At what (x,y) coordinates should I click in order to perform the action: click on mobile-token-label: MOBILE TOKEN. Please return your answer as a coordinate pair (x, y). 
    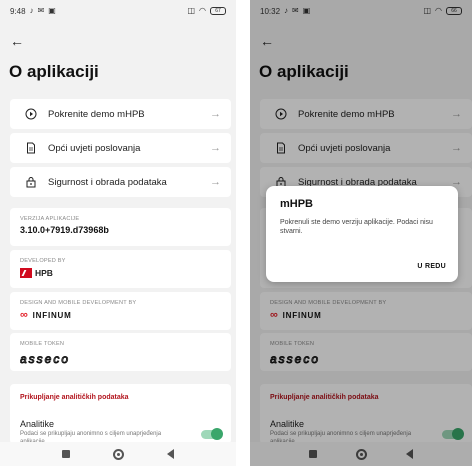
    Looking at the image, I should click on (42, 344).